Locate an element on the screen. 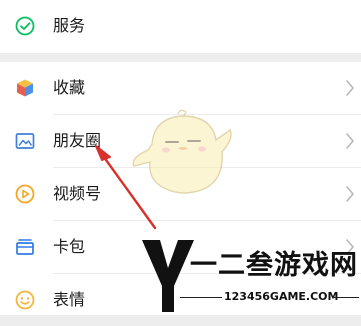 Image resolution: width=361 pixels, height=326 pixels. menu-item-label: 朋友圈 is located at coordinates (77, 140).